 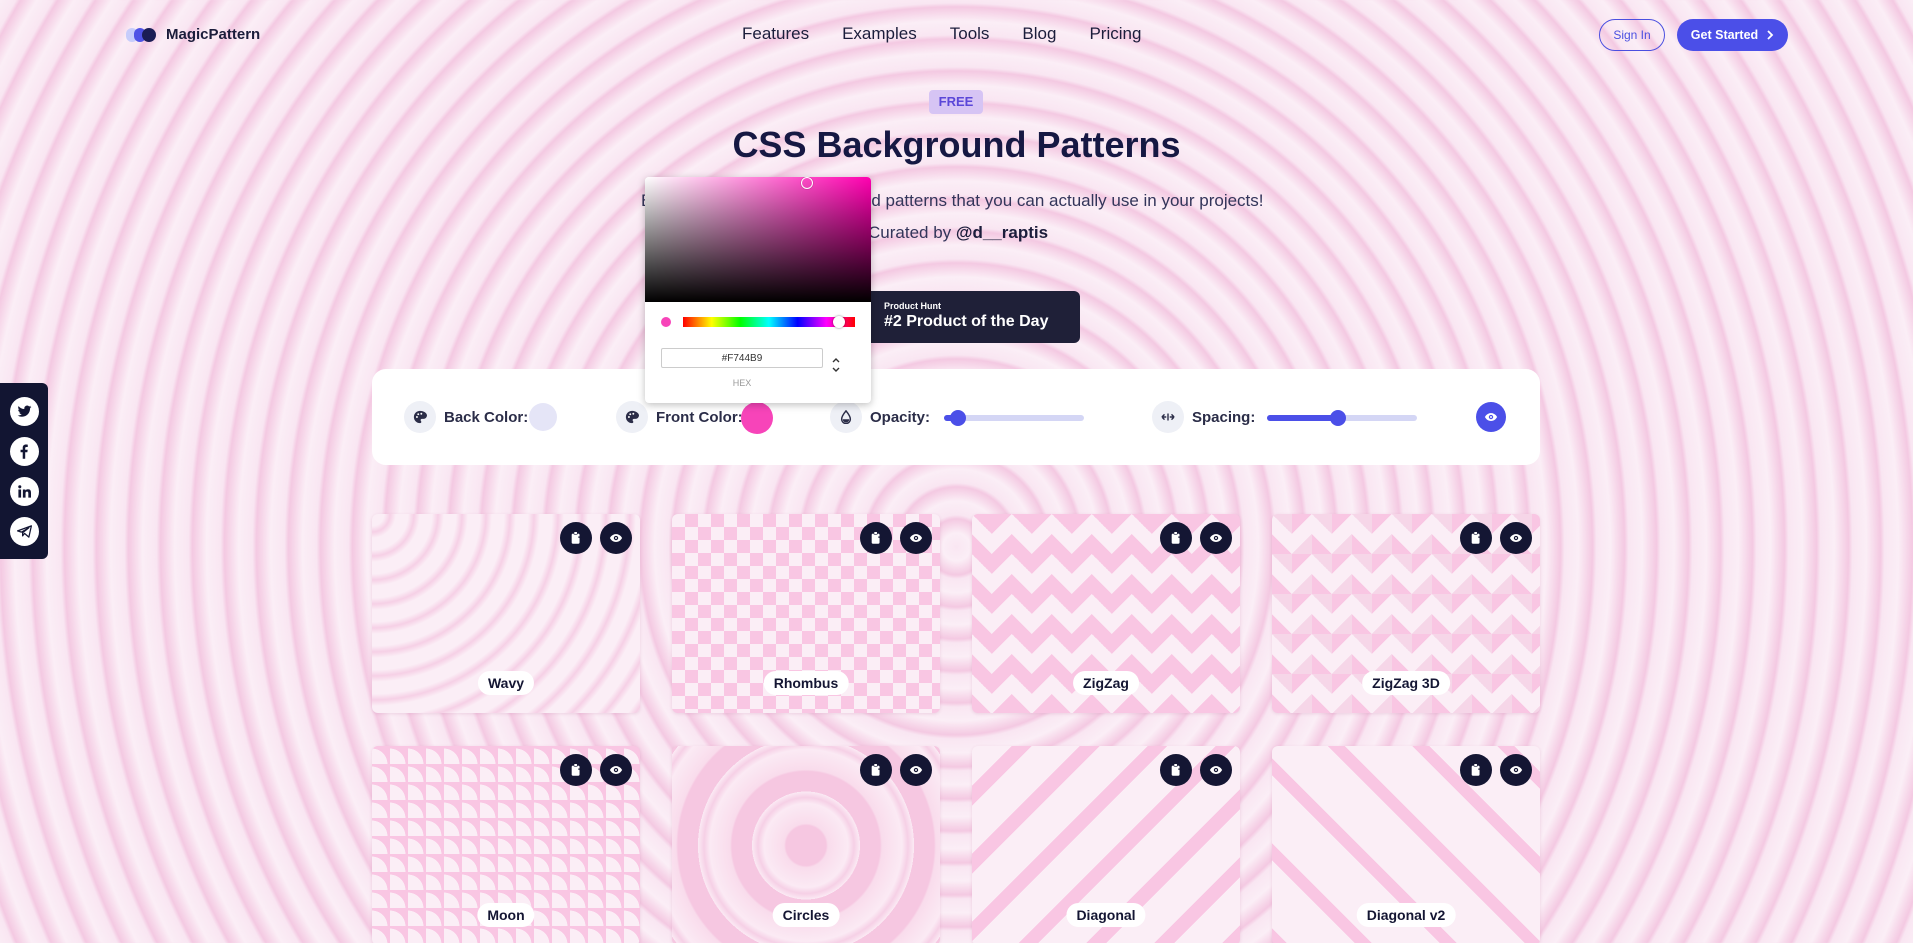 I want to click on spacing-slider, so click(x=1342, y=418).